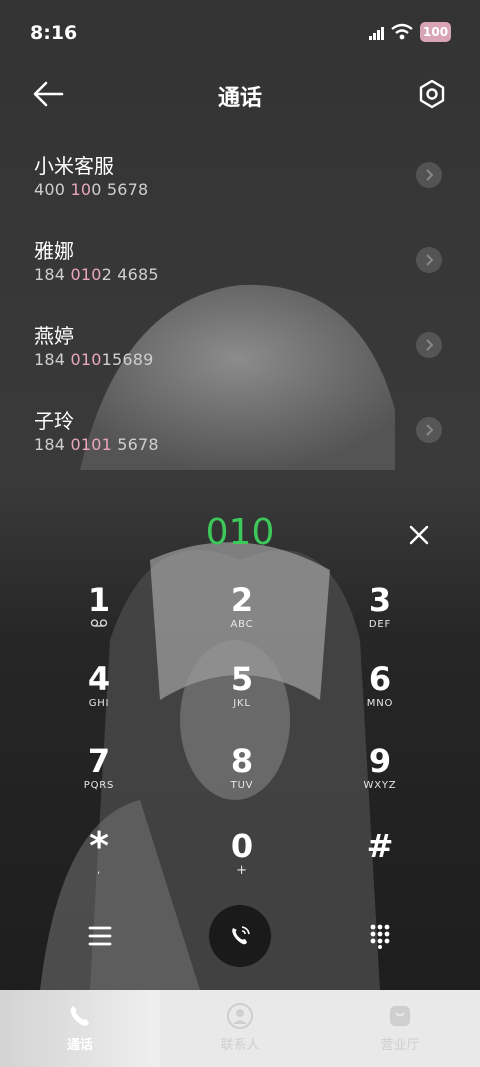 This screenshot has width=480, height=1067. Describe the element at coordinates (54, 421) in the screenshot. I see `contact-name: 子玲` at that location.